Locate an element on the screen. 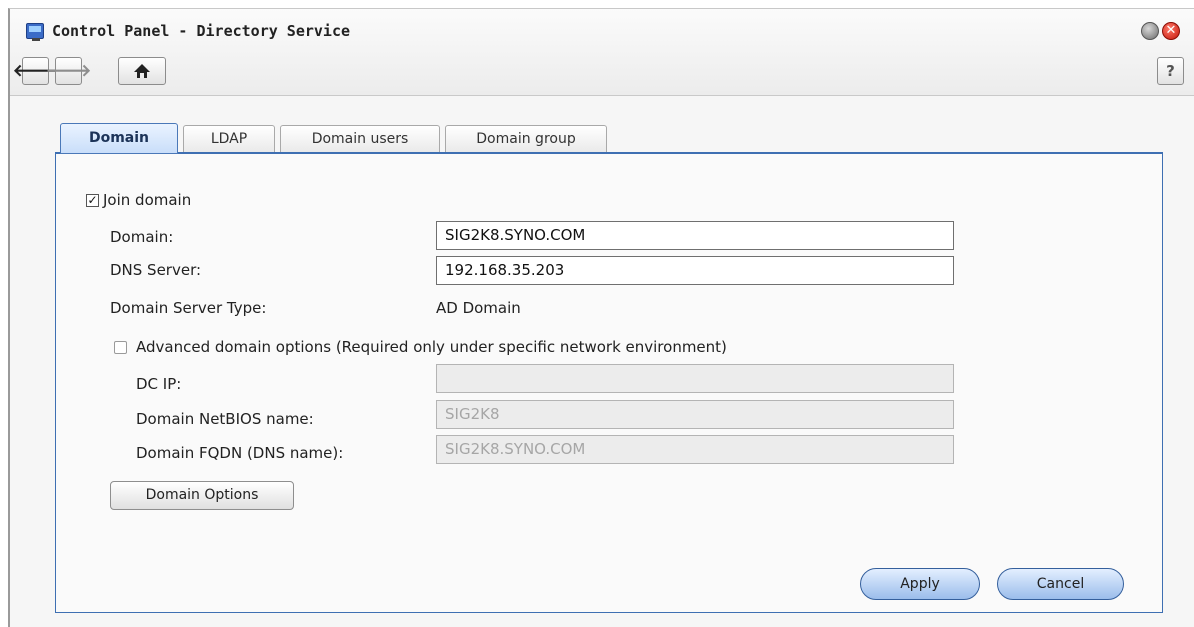 The image size is (1194, 627). tab-domain-users: Domain users is located at coordinates (360, 139).